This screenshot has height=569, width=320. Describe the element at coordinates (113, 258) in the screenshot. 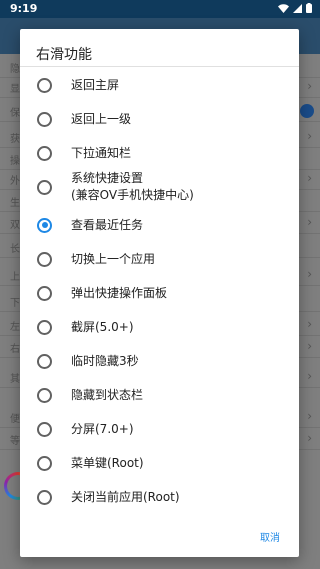

I see `radio-option-label: 切换上一个应用` at that location.